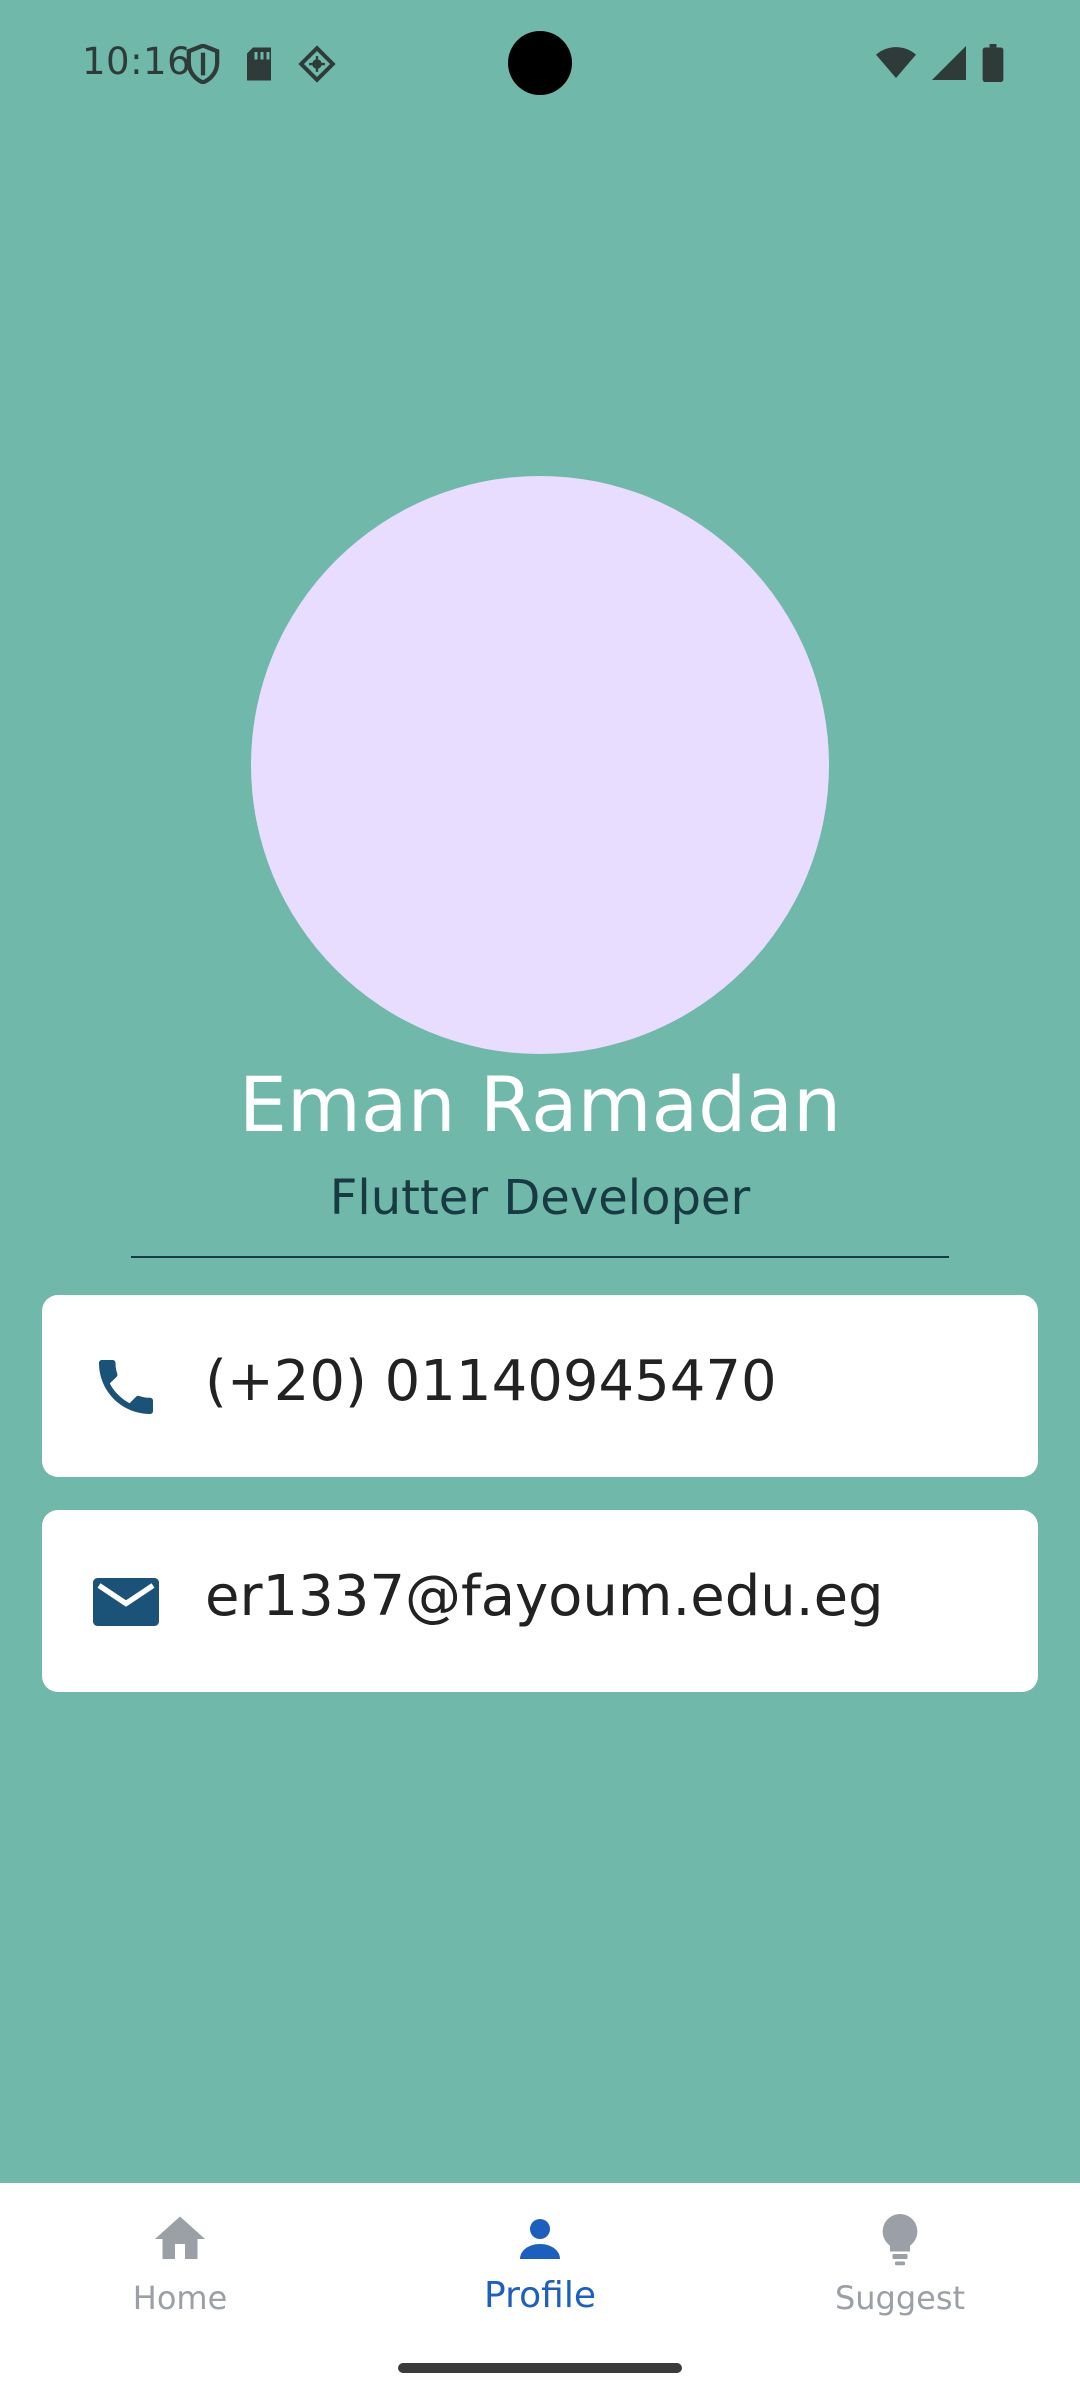 This screenshot has height=2400, width=1080. I want to click on phone-number: (+20) 01140945470, so click(491, 1381).